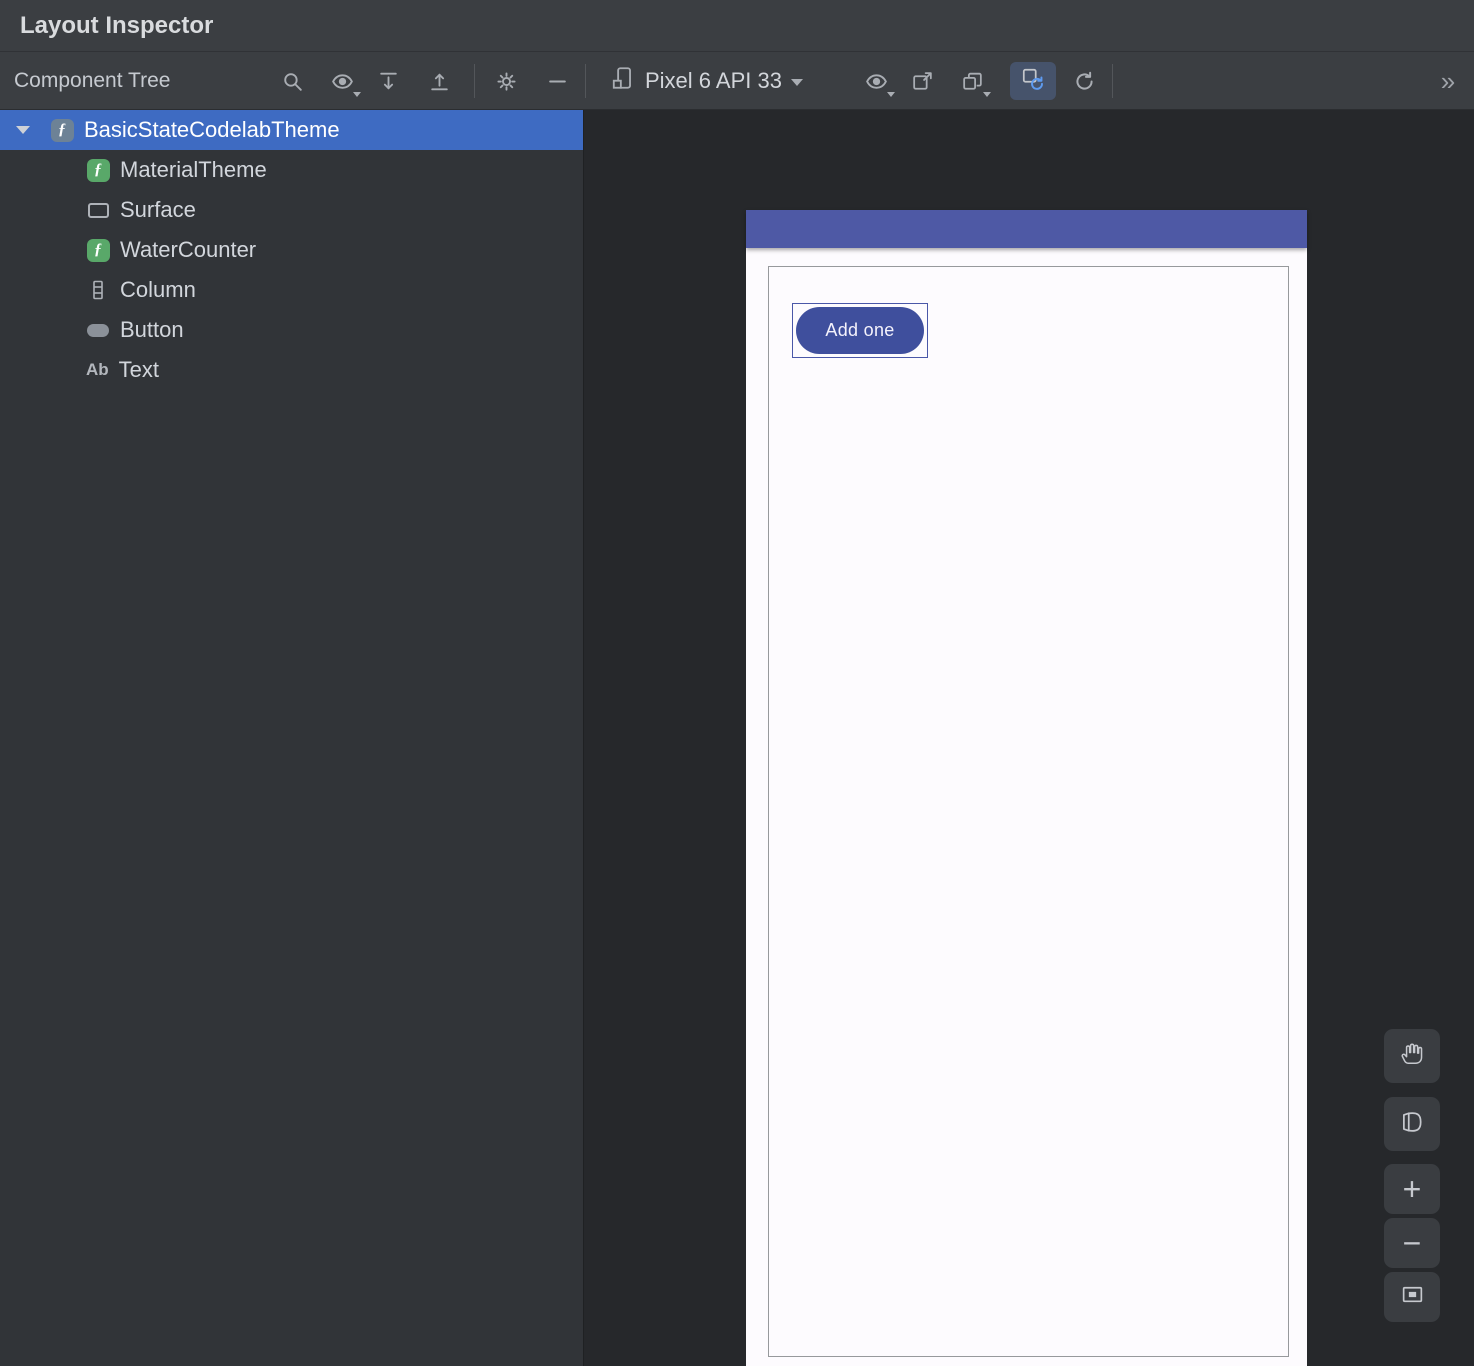  I want to click on settings-button, so click(506, 81).